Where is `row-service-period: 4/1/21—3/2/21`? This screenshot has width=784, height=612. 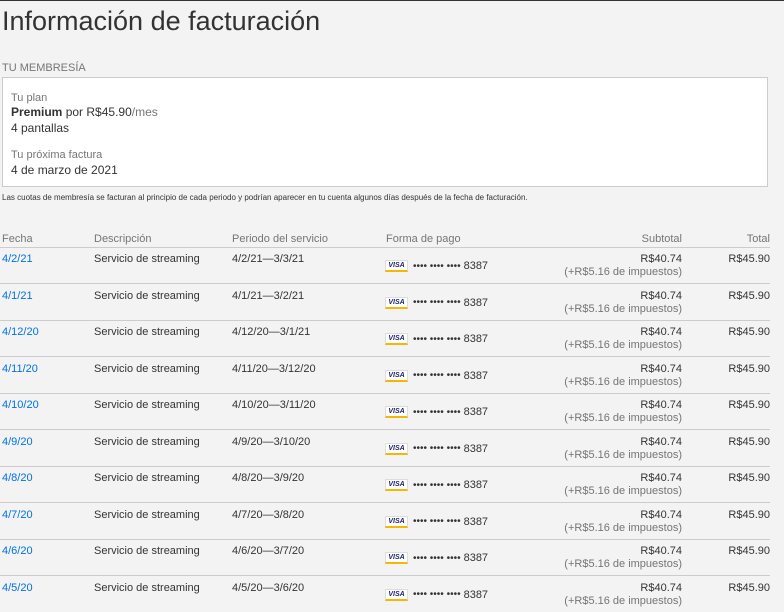
row-service-period: 4/1/21—3/2/21 is located at coordinates (268, 295).